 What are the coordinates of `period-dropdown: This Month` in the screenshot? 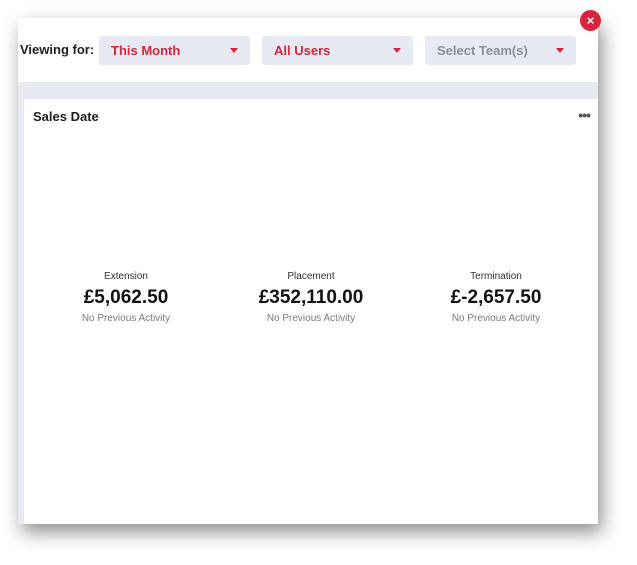 It's located at (174, 50).